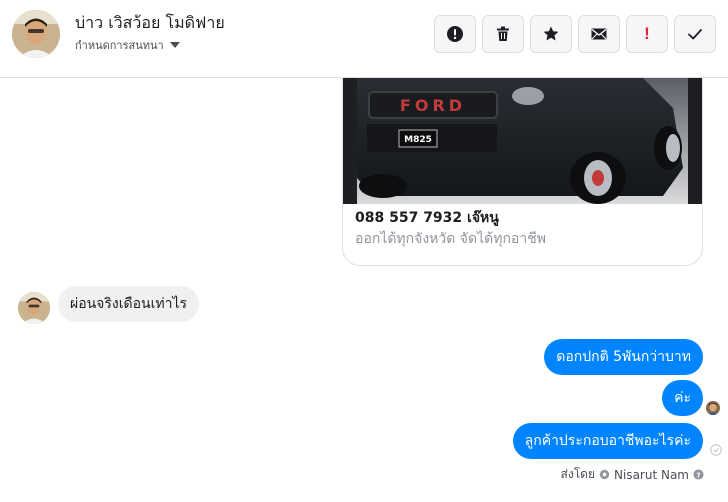  I want to click on delete-button, so click(503, 34).